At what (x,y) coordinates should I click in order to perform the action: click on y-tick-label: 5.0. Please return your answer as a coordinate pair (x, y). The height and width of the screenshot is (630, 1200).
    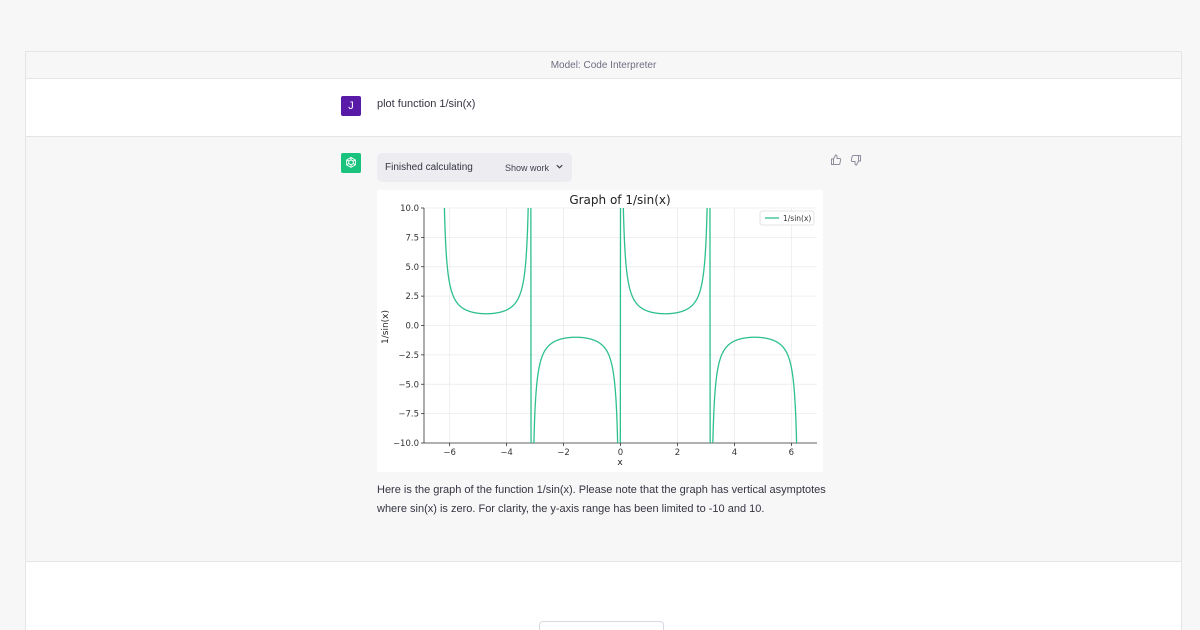
    Looking at the image, I should click on (412, 268).